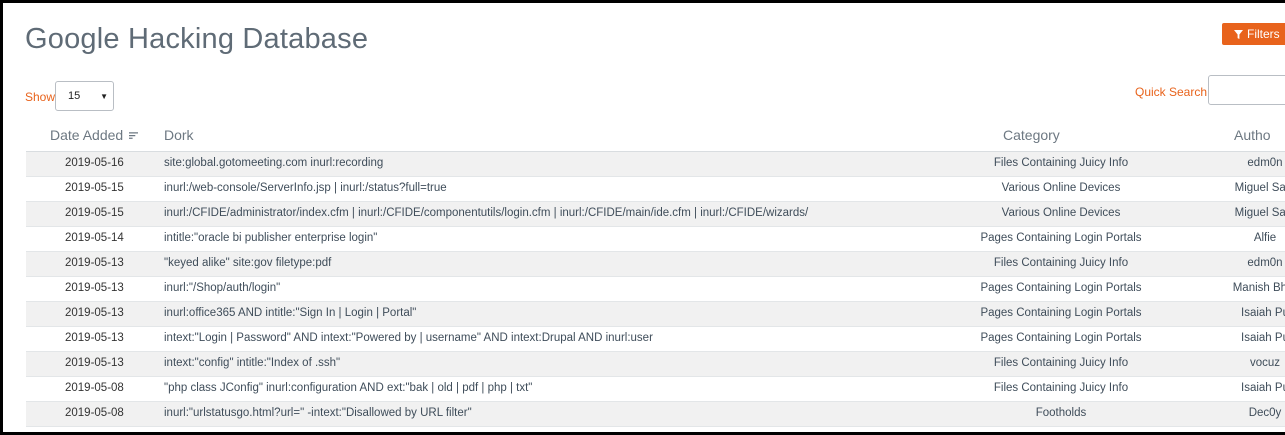 This screenshot has width=1285, height=435. Describe the element at coordinates (247, 263) in the screenshot. I see `row-dork-link: "keyed alike" site:gov filetype:pdf` at that location.